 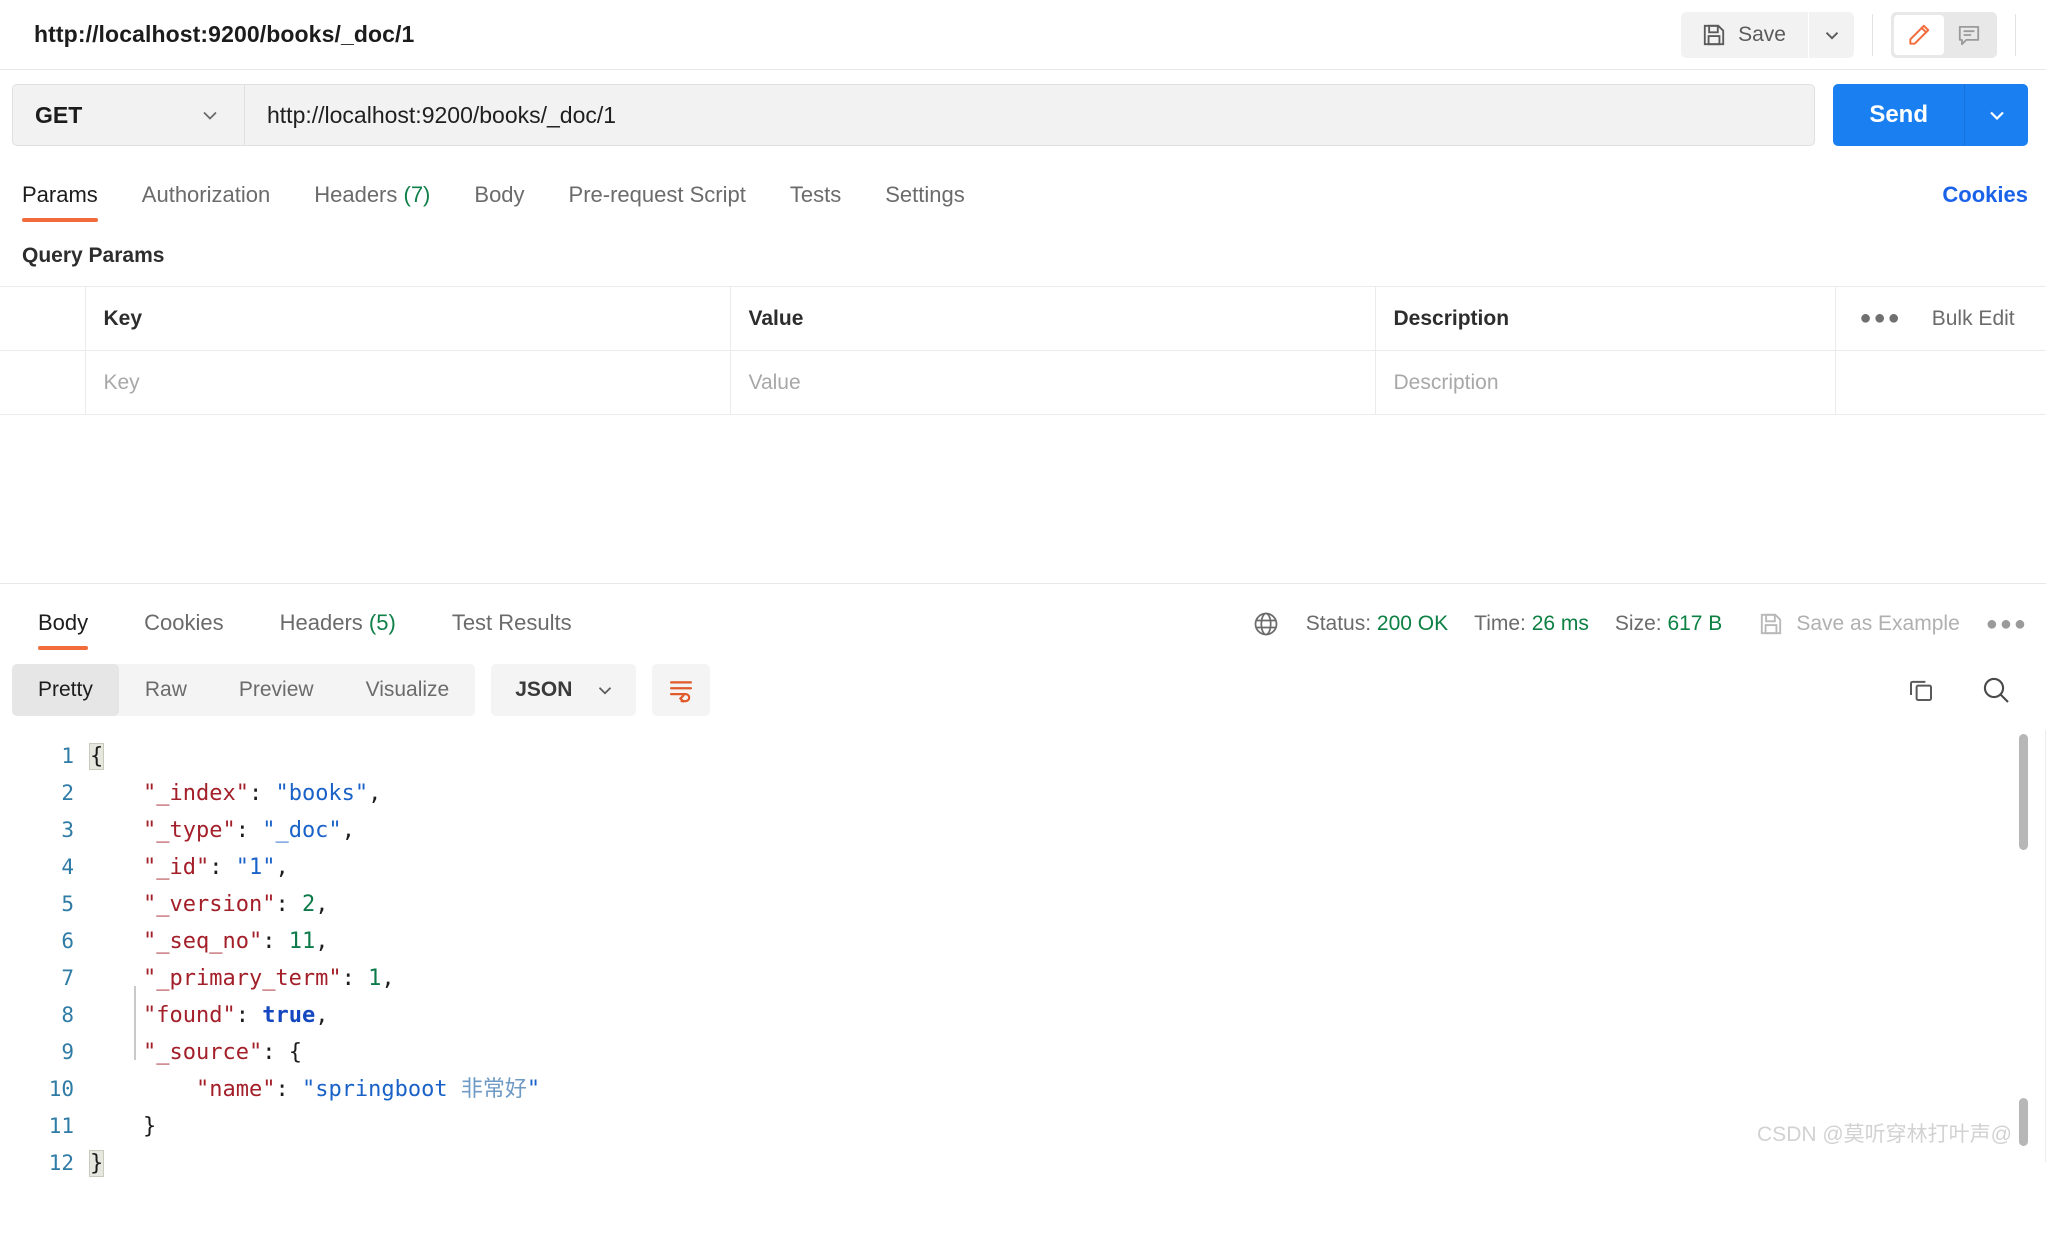 I want to click on code-line: "_type": "_doc",, so click(x=248, y=830).